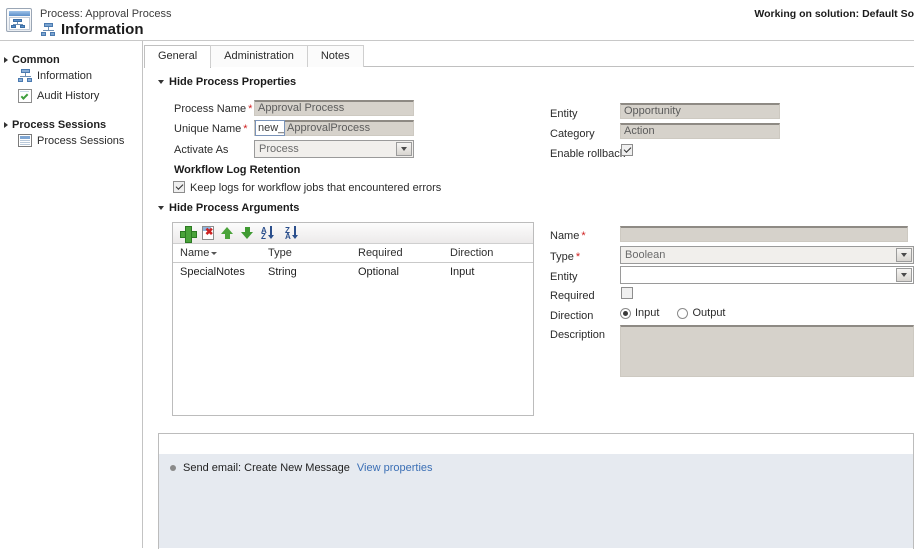 The height and width of the screenshot is (549, 914). I want to click on argument-required-label: Required, so click(572, 296).